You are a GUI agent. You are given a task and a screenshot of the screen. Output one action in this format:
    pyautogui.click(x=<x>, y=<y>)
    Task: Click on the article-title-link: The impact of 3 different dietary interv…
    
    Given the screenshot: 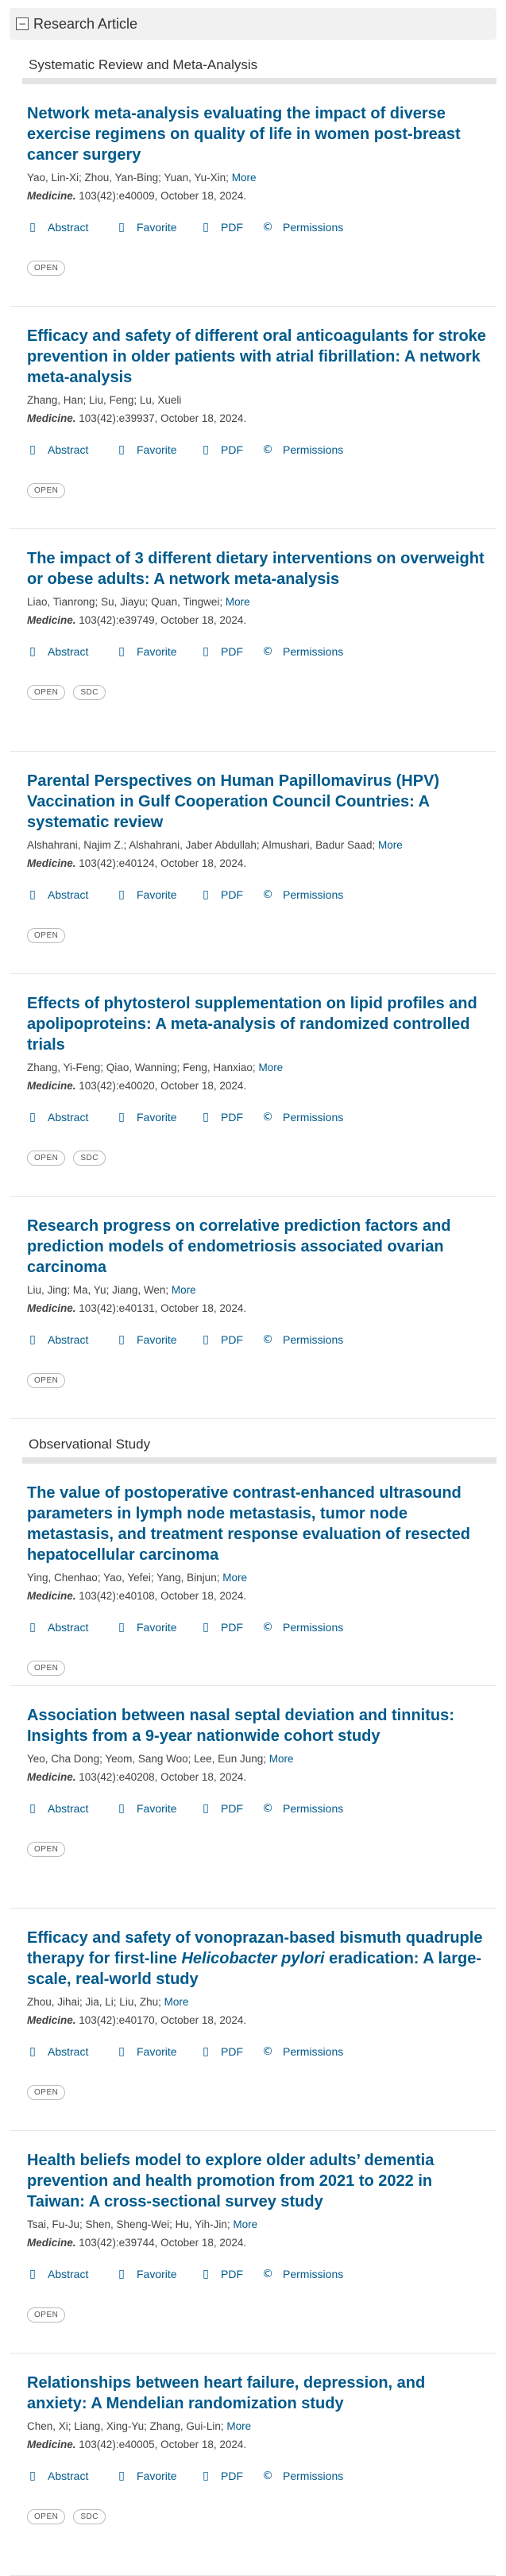 What is the action you would take?
    pyautogui.click(x=257, y=559)
    